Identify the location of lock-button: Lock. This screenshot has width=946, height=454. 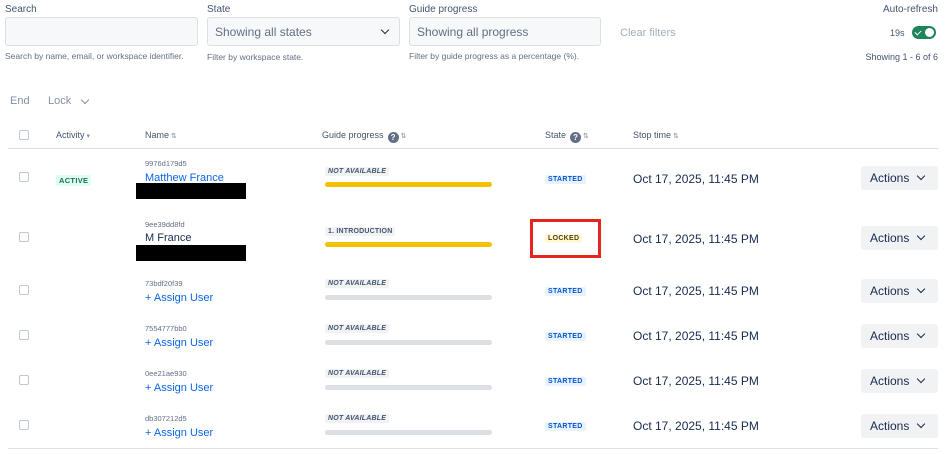
(69, 101).